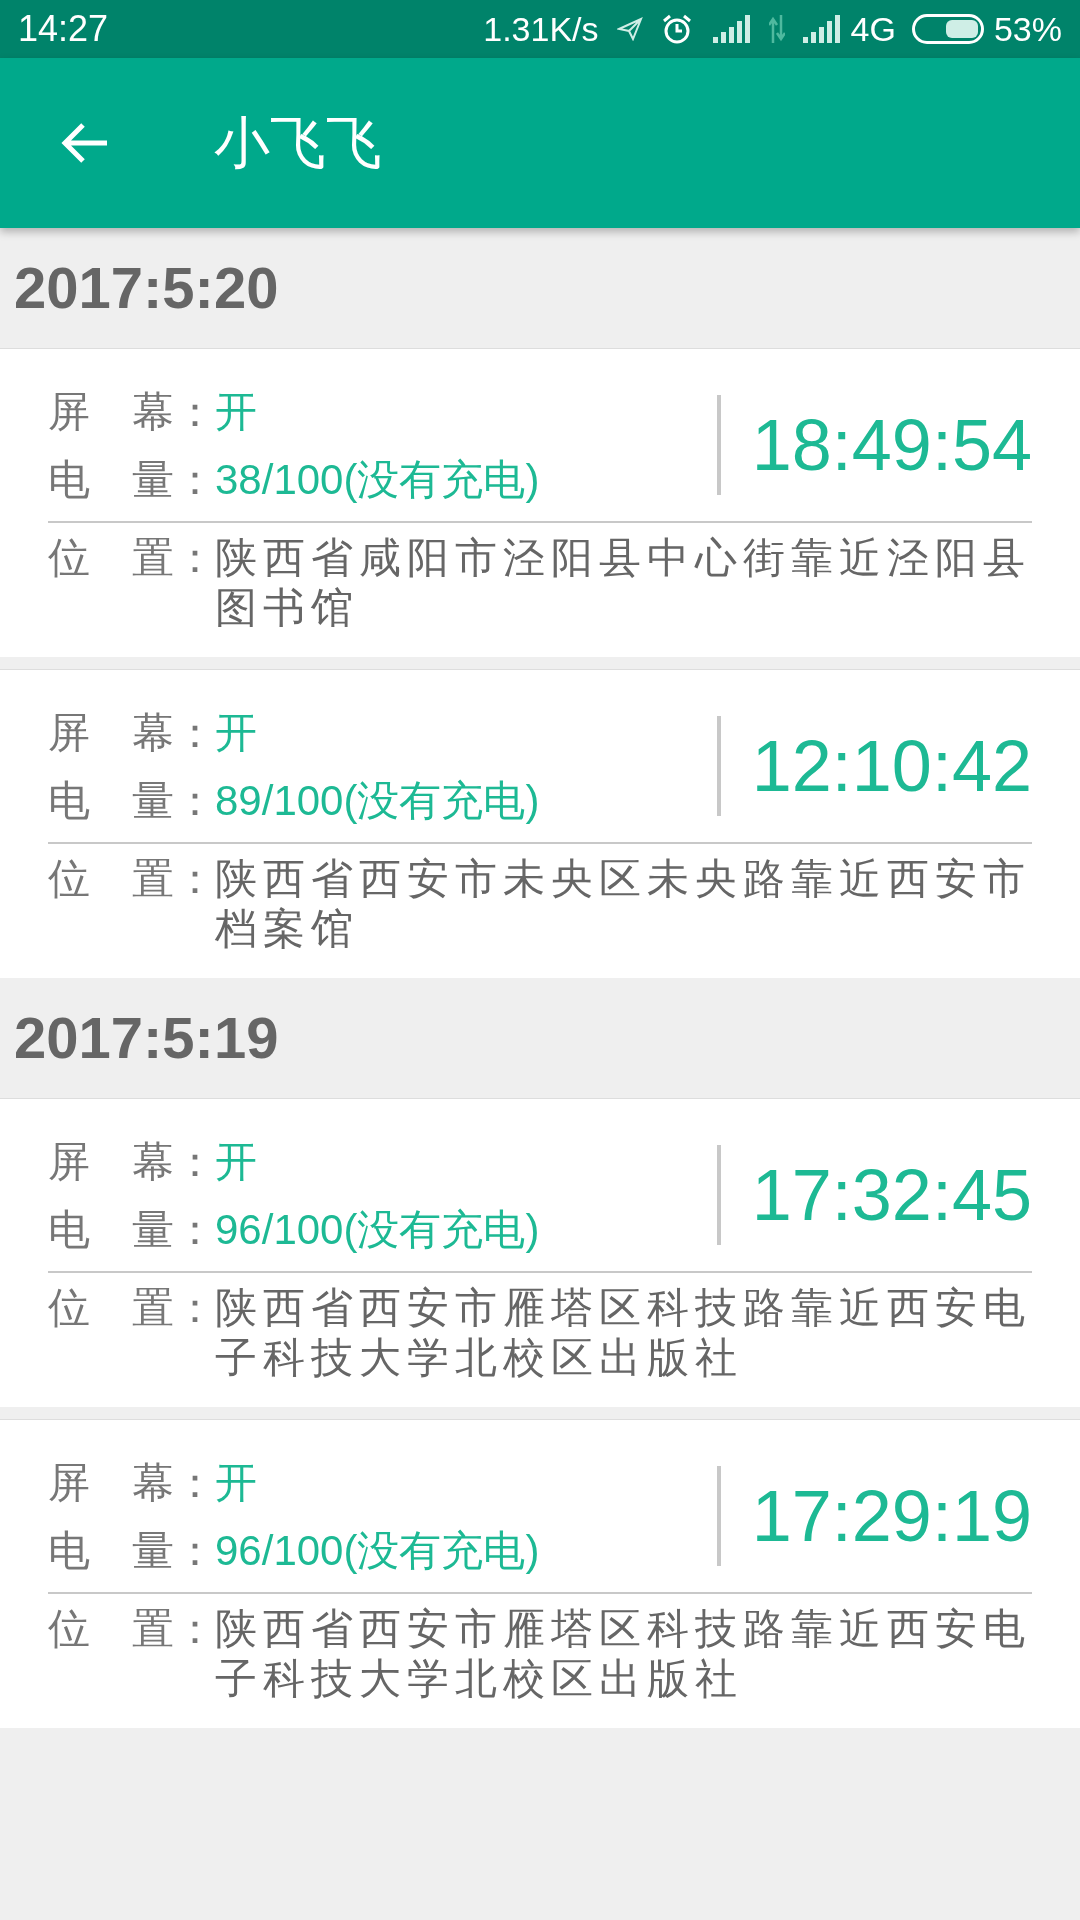  What do you see at coordinates (891, 766) in the screenshot?
I see `record-time: 12:10:42` at bounding box center [891, 766].